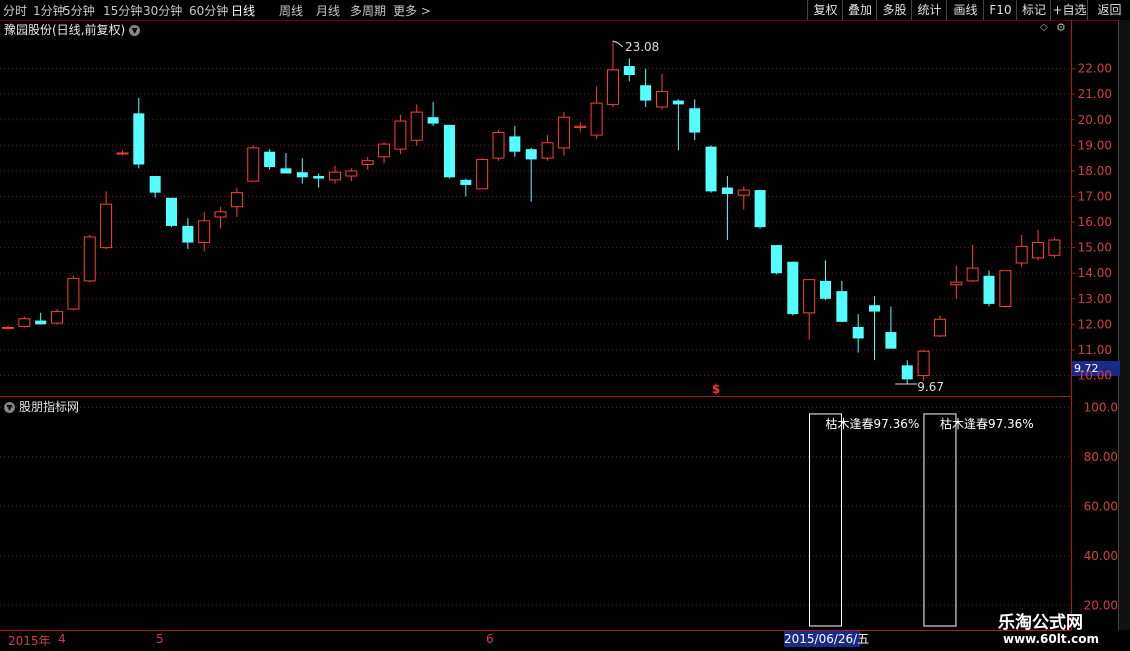 The image size is (1130, 651). Describe the element at coordinates (1101, 407) in the screenshot. I see `indicator-tick-label: 100.0` at that location.